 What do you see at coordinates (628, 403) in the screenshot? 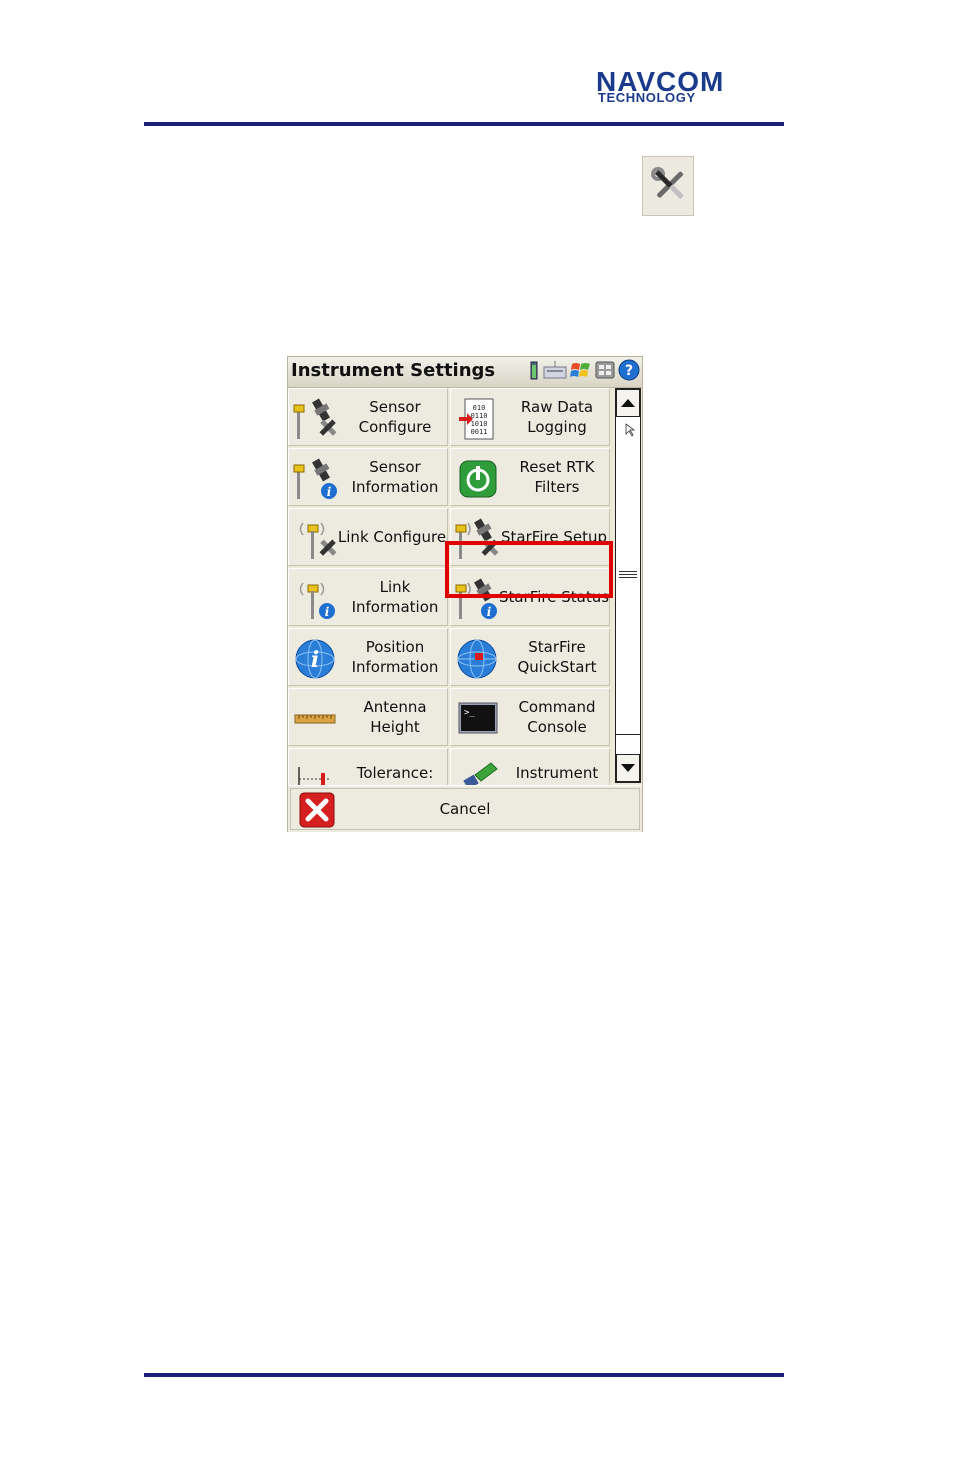
I see `scroll-up-button` at bounding box center [628, 403].